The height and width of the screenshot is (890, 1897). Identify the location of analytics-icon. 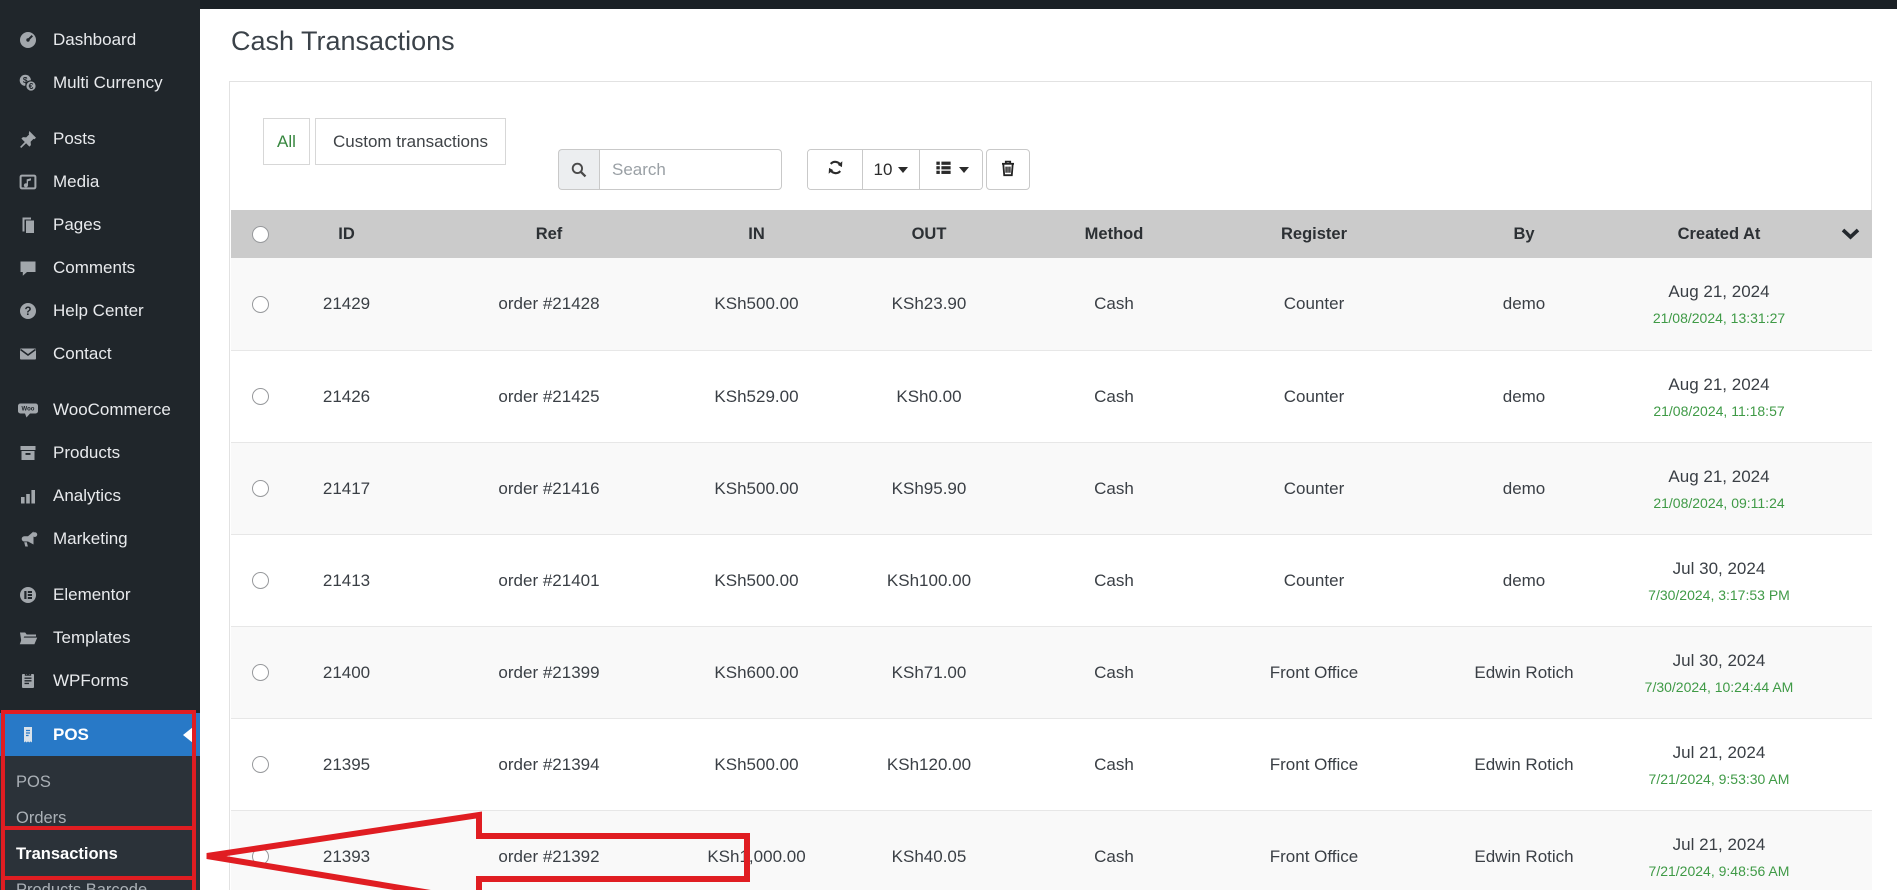
(28, 496).